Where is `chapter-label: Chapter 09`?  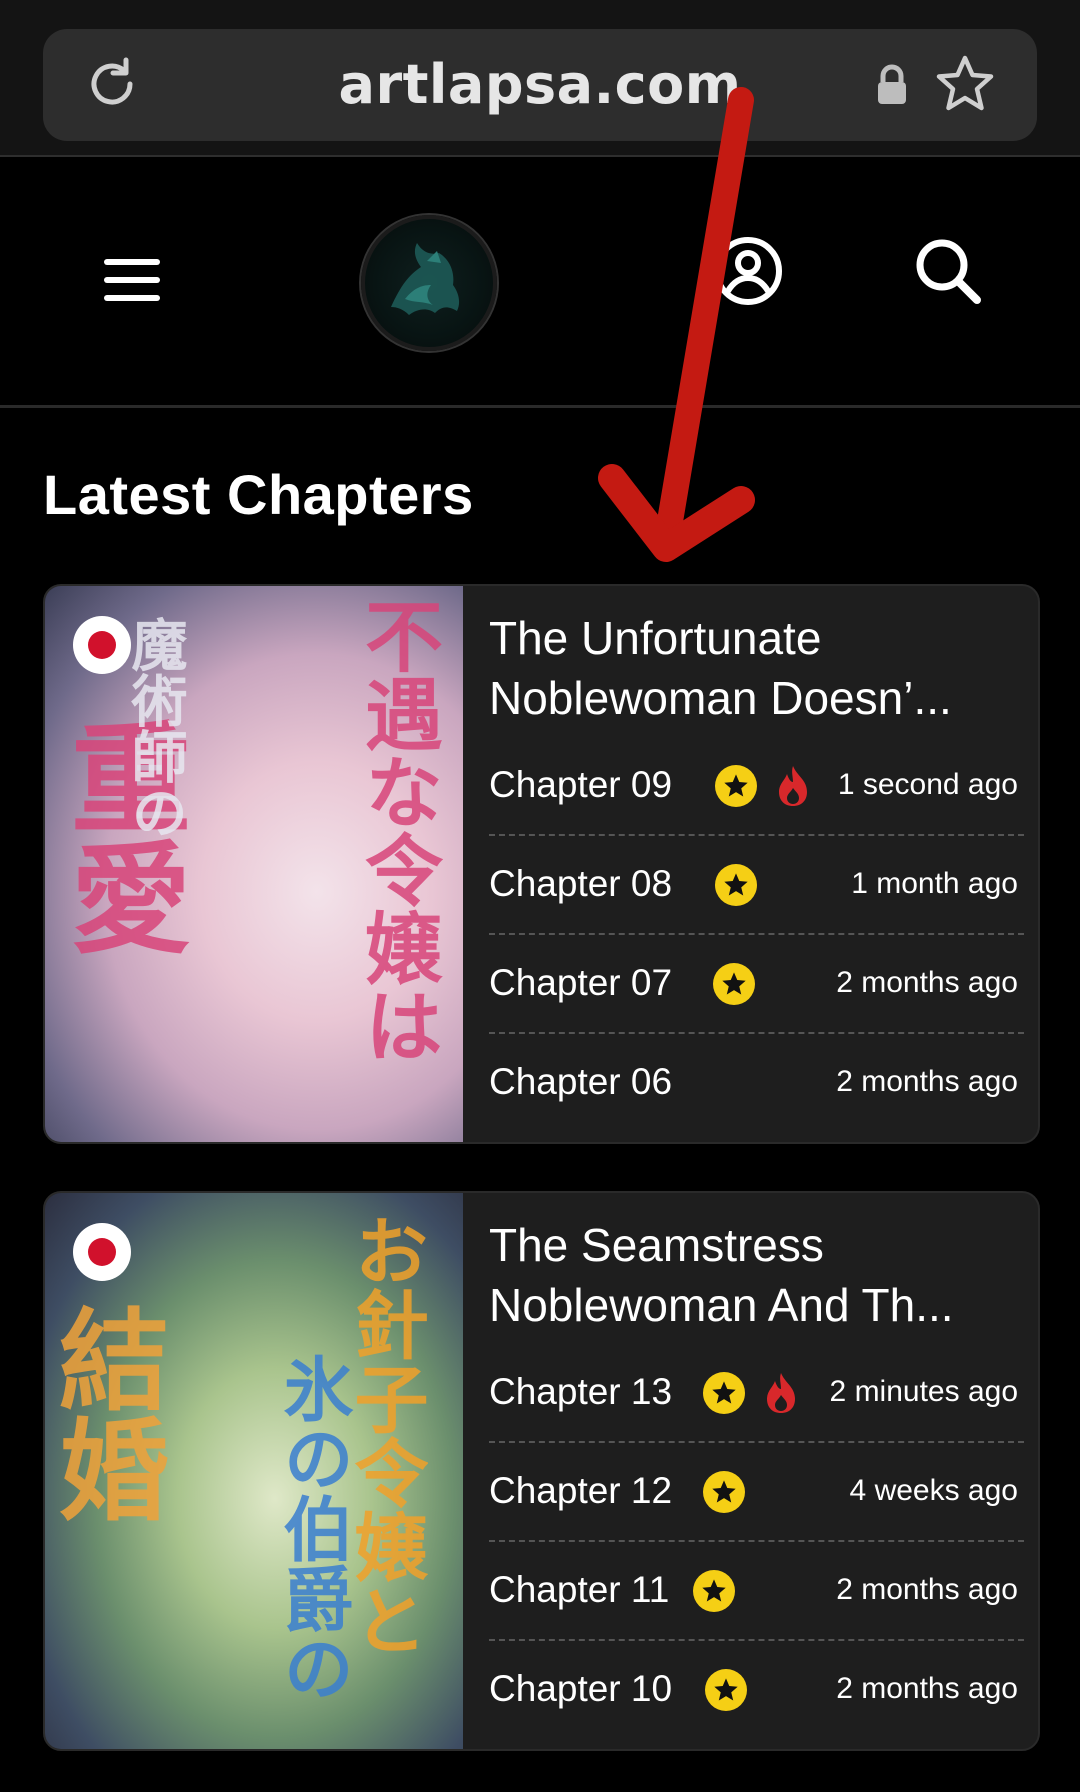 chapter-label: Chapter 09 is located at coordinates (580, 785).